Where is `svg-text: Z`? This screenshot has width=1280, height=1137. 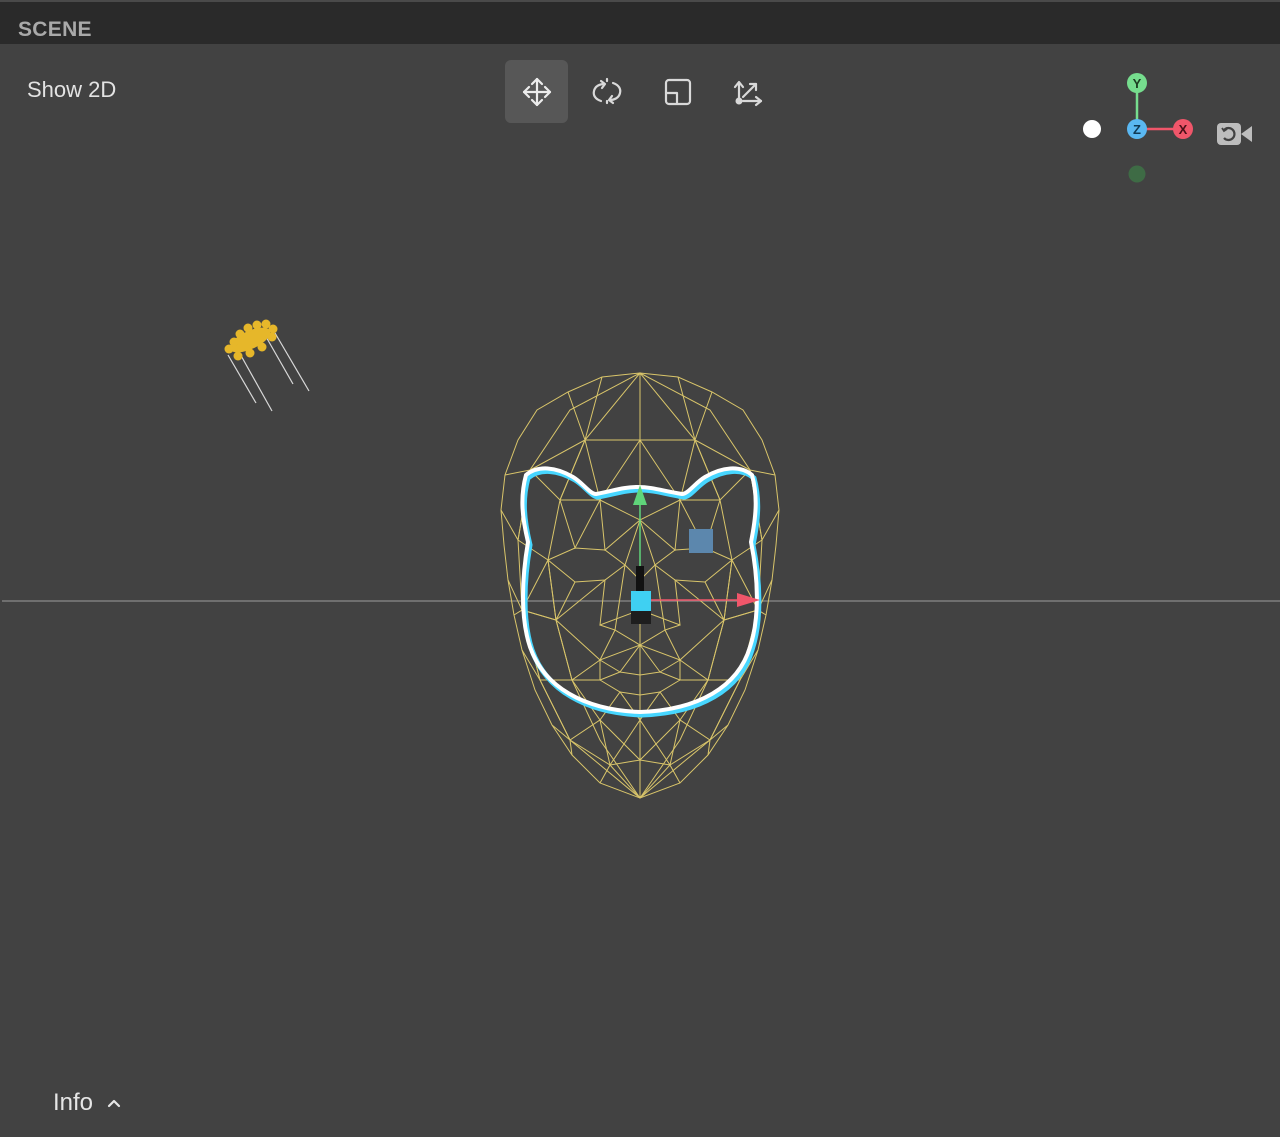 svg-text: Z is located at coordinates (1137, 129).